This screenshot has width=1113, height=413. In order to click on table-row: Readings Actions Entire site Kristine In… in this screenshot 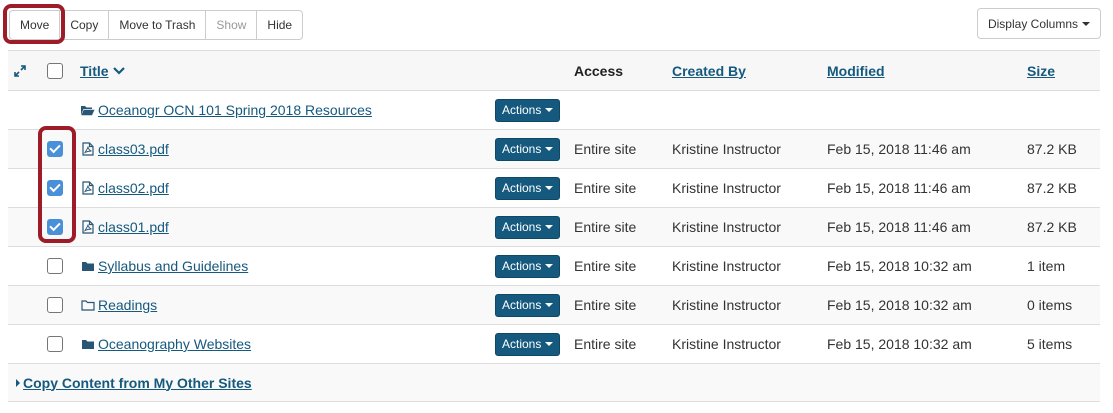, I will do `click(554, 304)`.